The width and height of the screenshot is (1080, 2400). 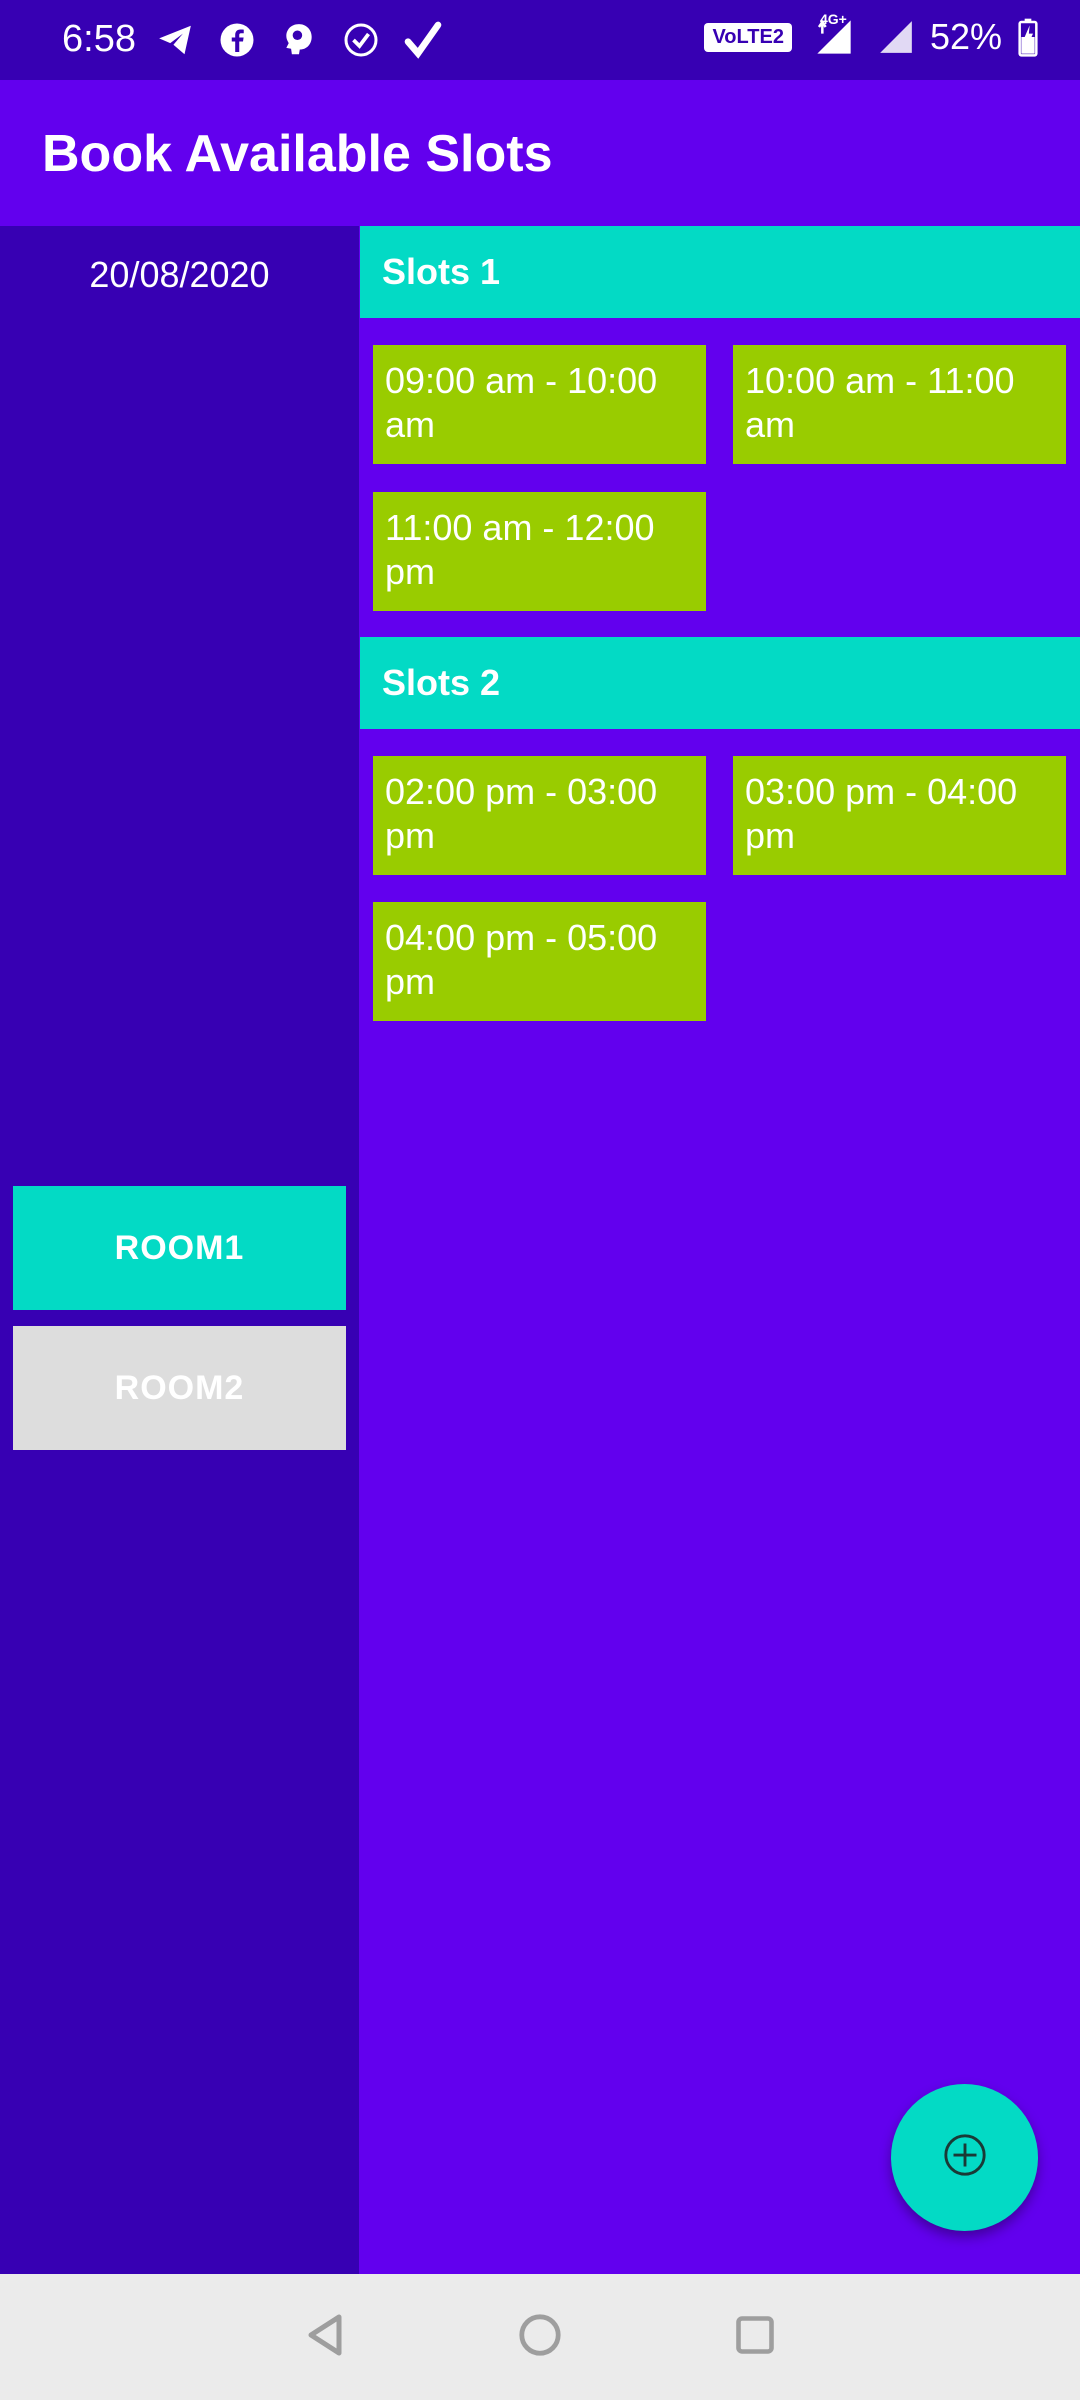 What do you see at coordinates (539, 404) in the screenshot?
I see `slot-button: 09:00 am - 10:00 am` at bounding box center [539, 404].